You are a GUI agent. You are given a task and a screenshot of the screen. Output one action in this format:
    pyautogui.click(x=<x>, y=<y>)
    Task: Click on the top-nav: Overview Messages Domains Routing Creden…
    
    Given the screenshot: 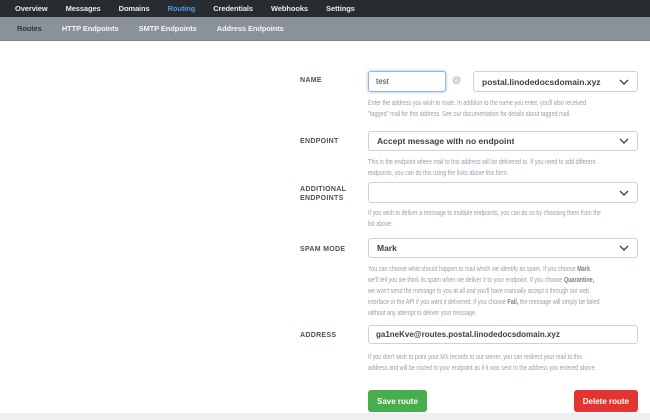 What is the action you would take?
    pyautogui.click(x=325, y=8)
    